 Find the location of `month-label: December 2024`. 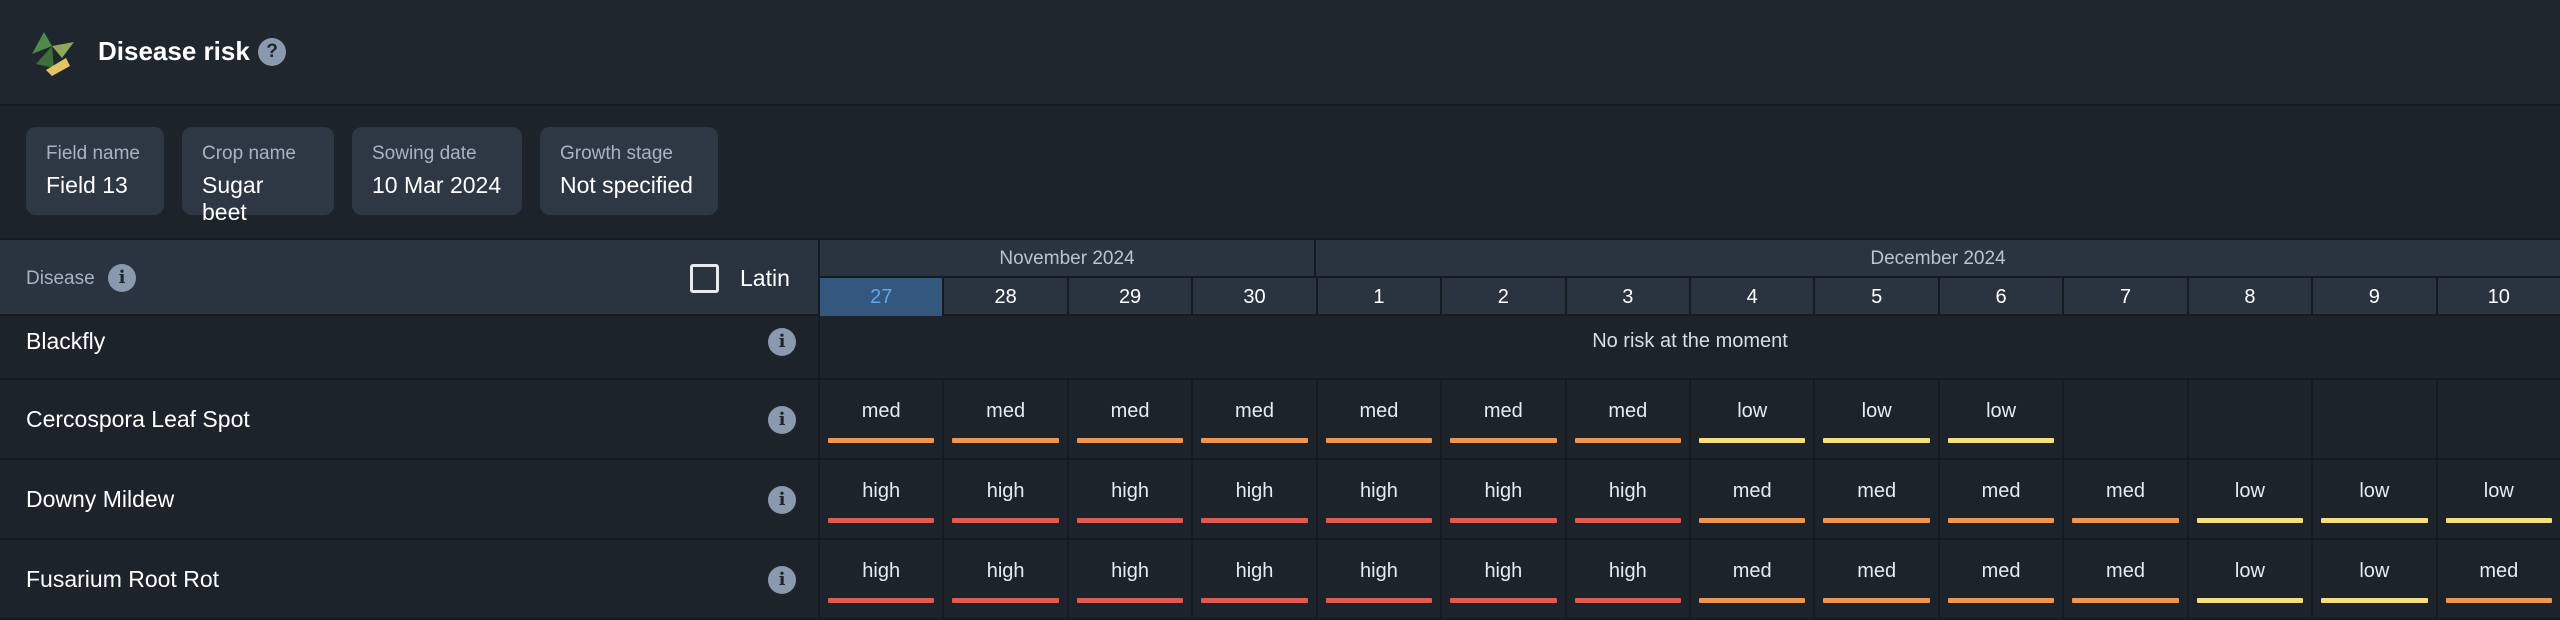

month-label: December 2024 is located at coordinates (1937, 259).